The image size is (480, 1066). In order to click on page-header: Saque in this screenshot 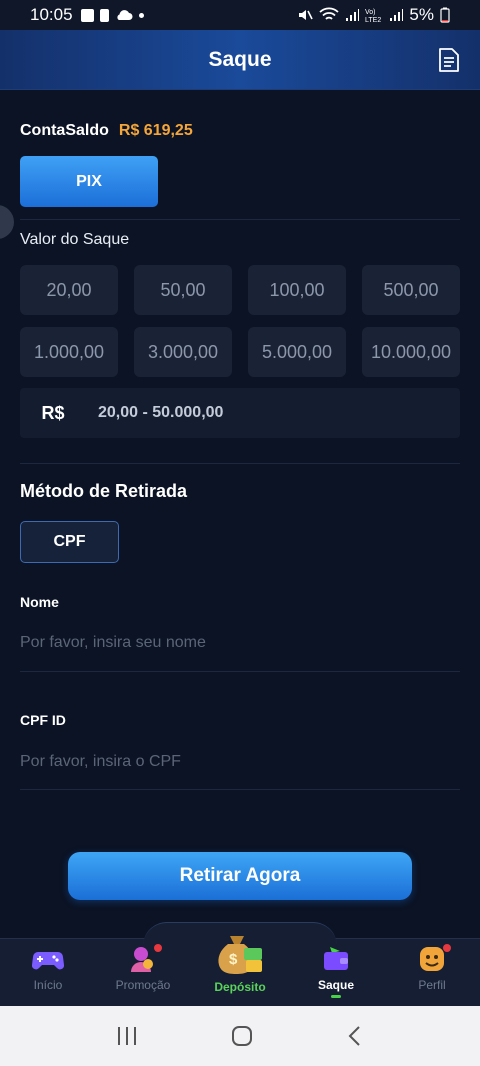, I will do `click(240, 60)`.